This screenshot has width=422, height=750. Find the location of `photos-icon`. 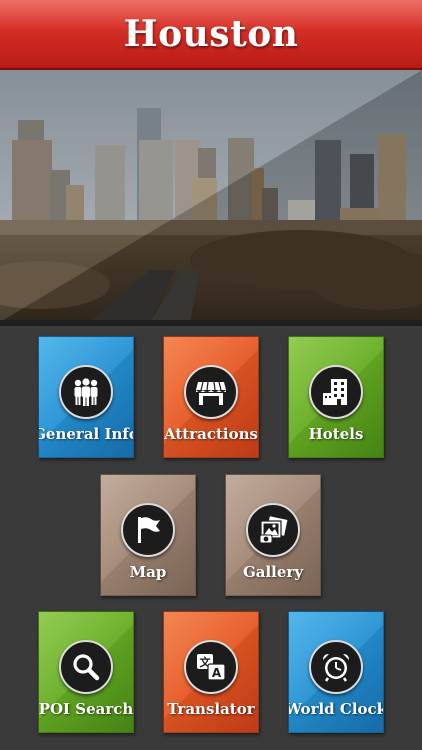

photos-icon is located at coordinates (273, 530).